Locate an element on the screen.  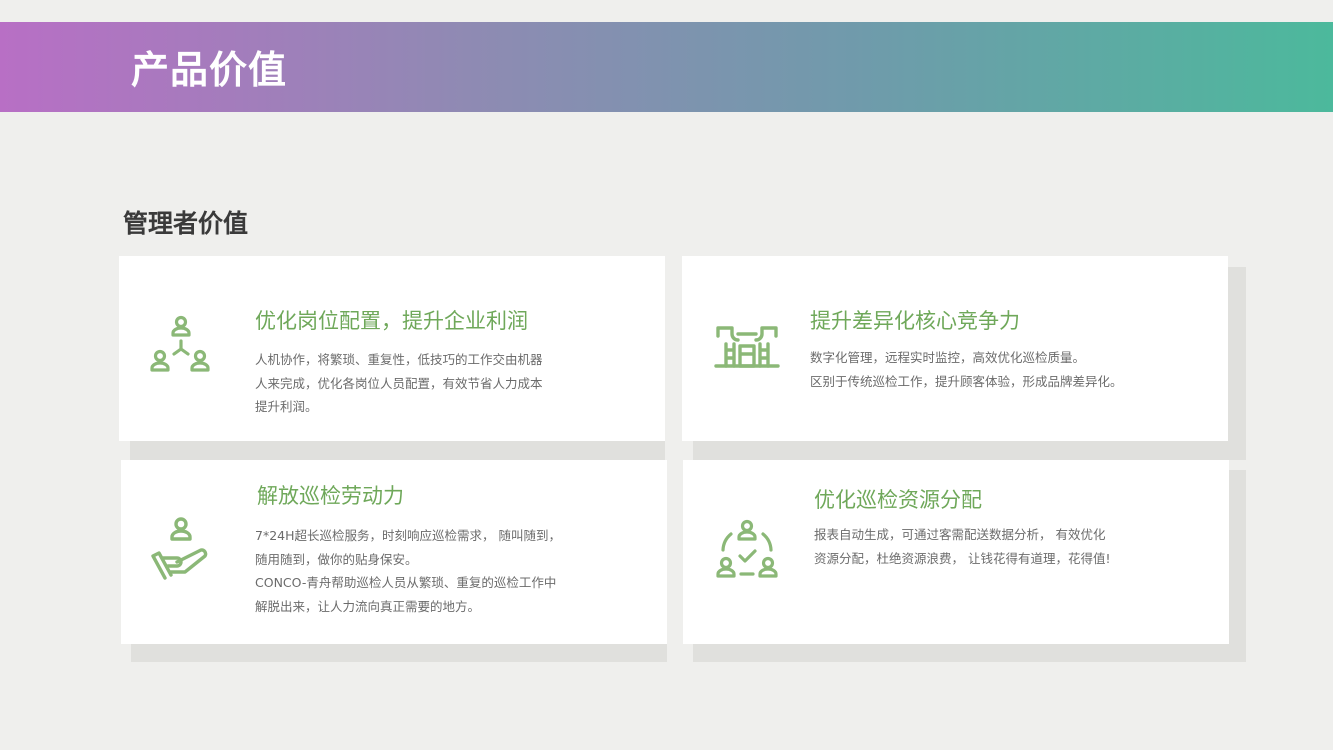
page-title: 产品价值 is located at coordinates (209, 70).